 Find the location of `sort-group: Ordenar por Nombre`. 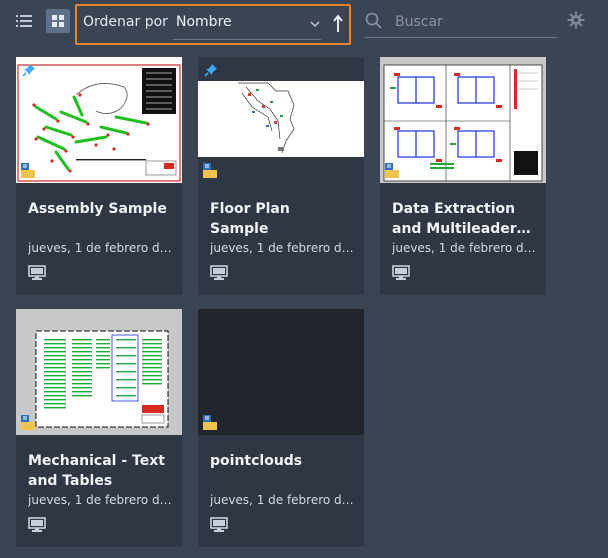

sort-group: Ordenar por Nombre is located at coordinates (213, 24).